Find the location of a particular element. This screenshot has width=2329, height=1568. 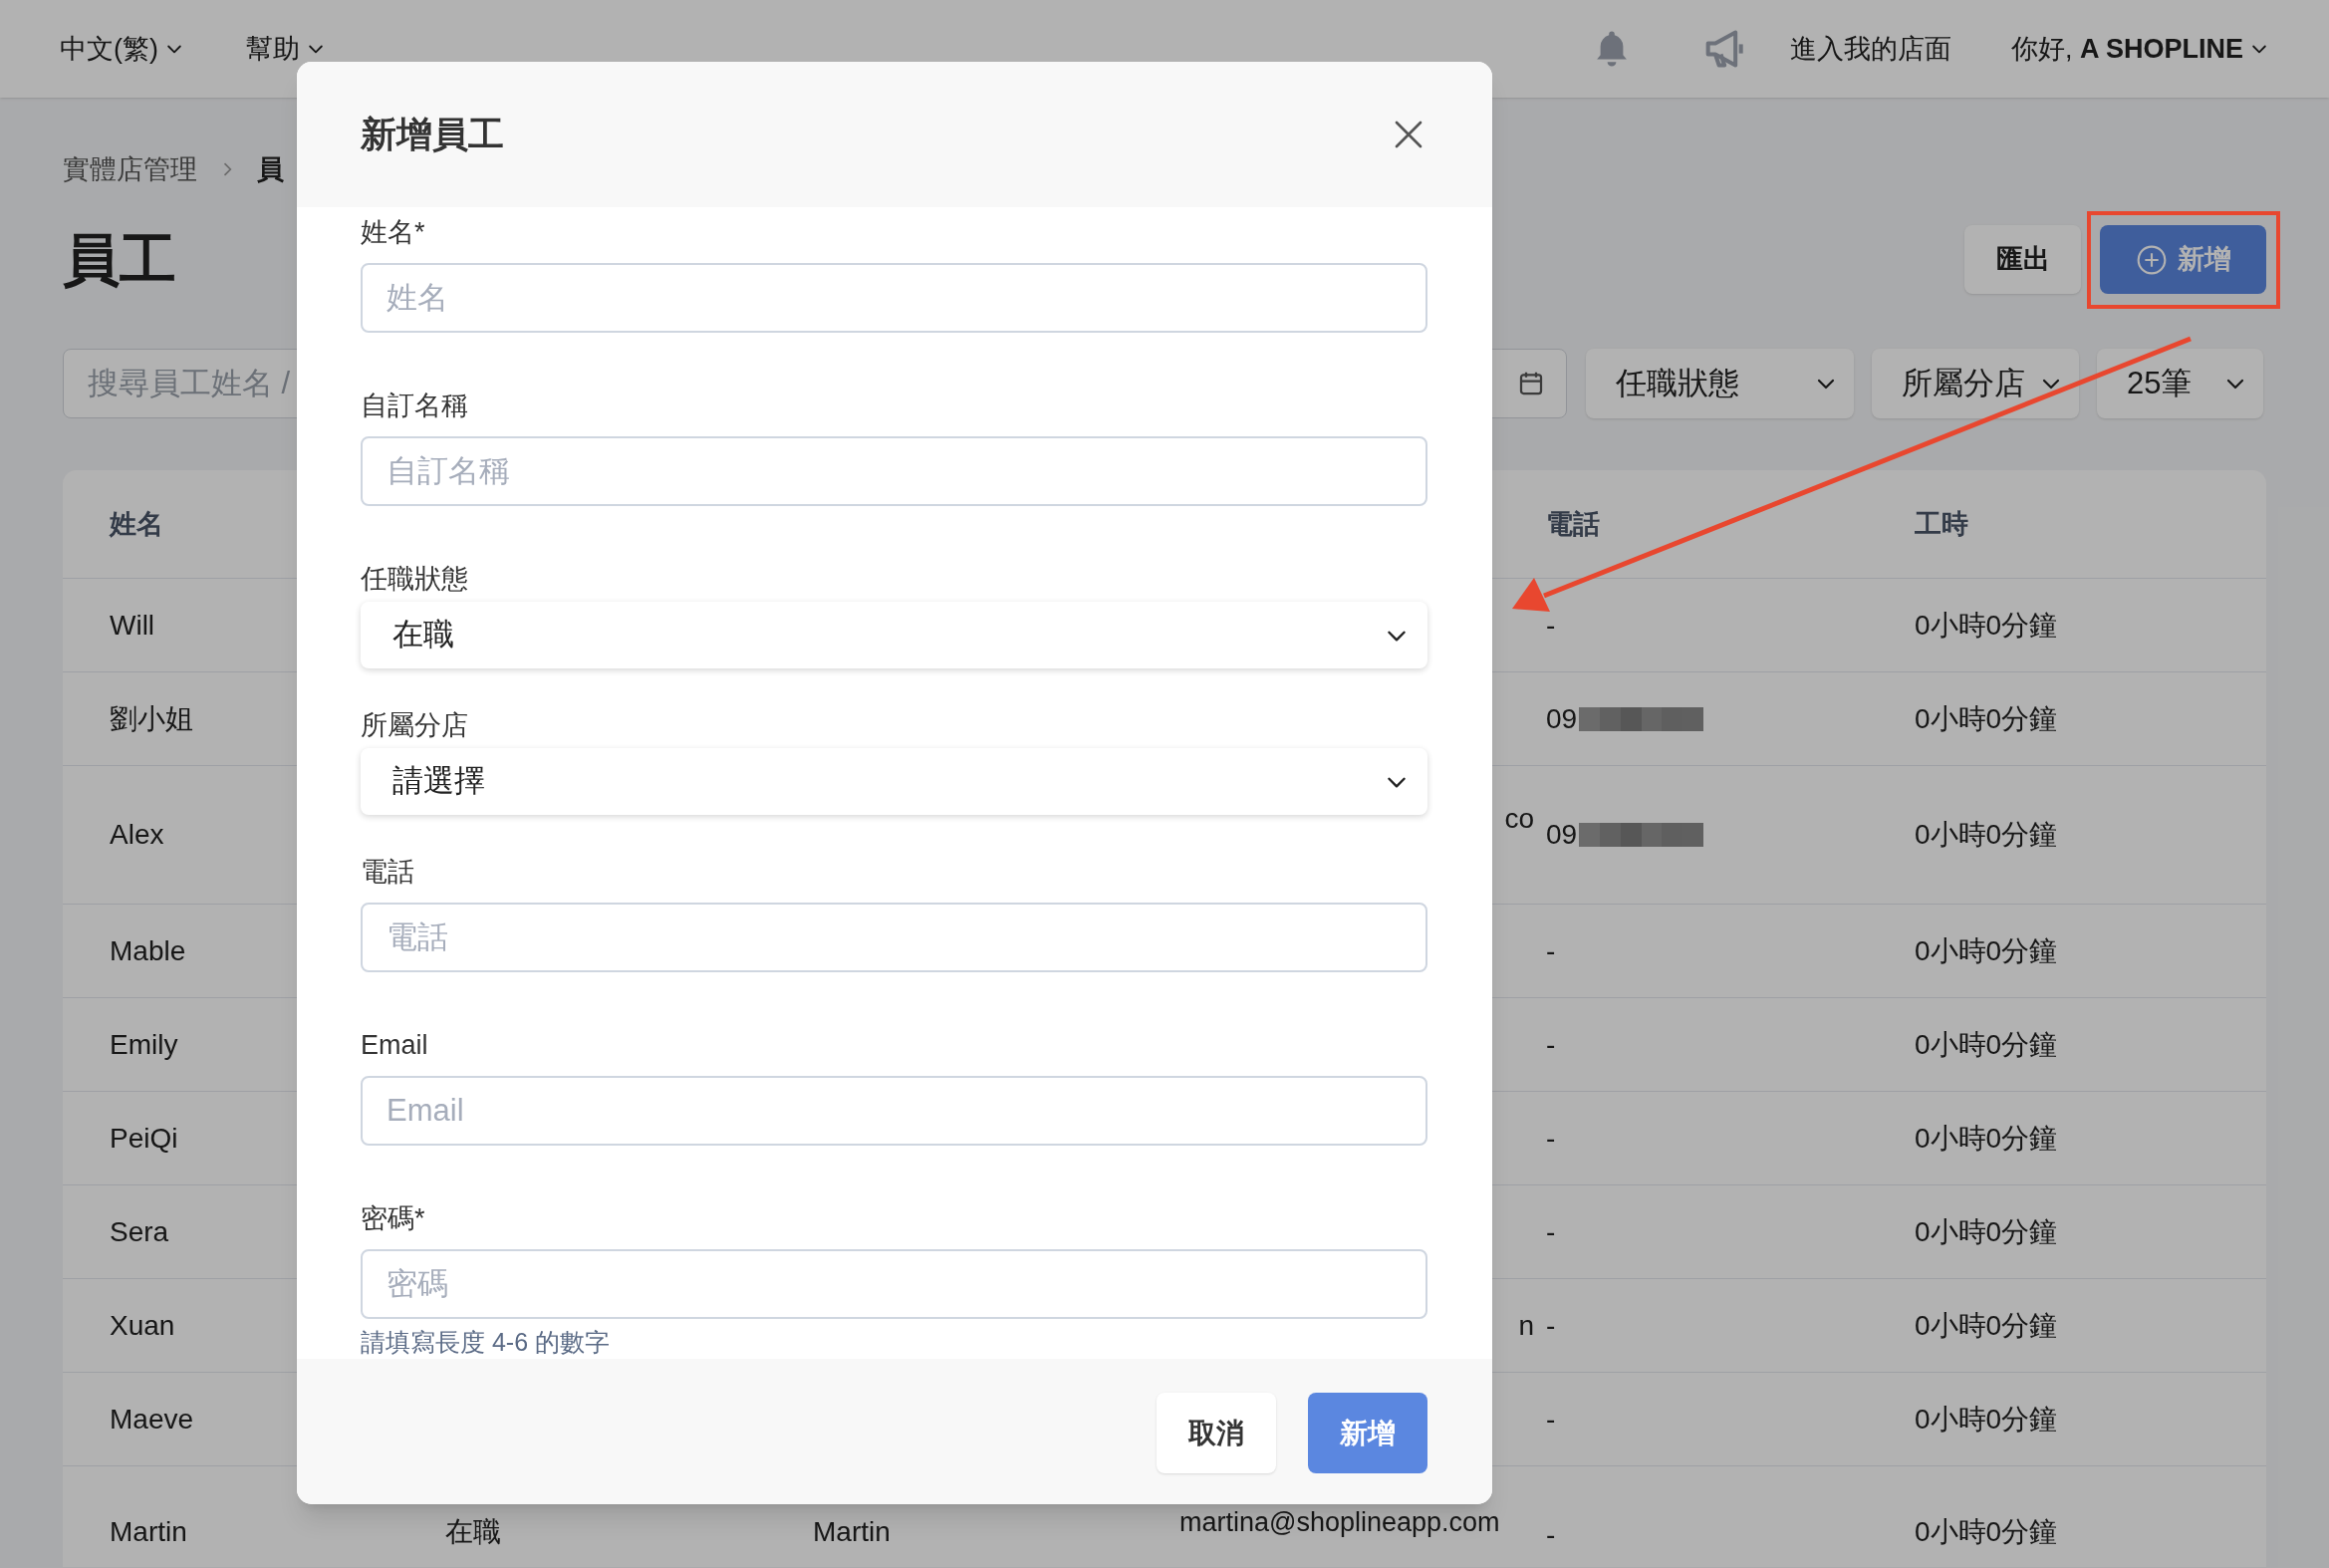

table-cell-text: Sera is located at coordinates (140, 1231).